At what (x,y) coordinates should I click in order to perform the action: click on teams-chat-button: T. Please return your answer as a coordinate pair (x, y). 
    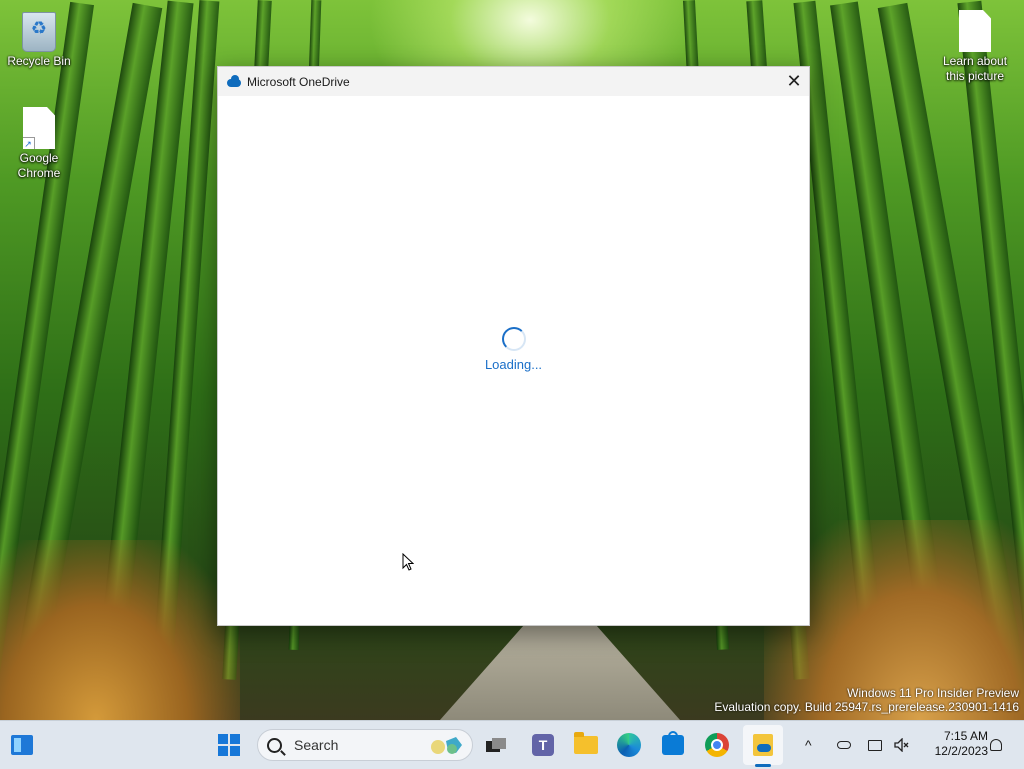
    Looking at the image, I should click on (543, 745).